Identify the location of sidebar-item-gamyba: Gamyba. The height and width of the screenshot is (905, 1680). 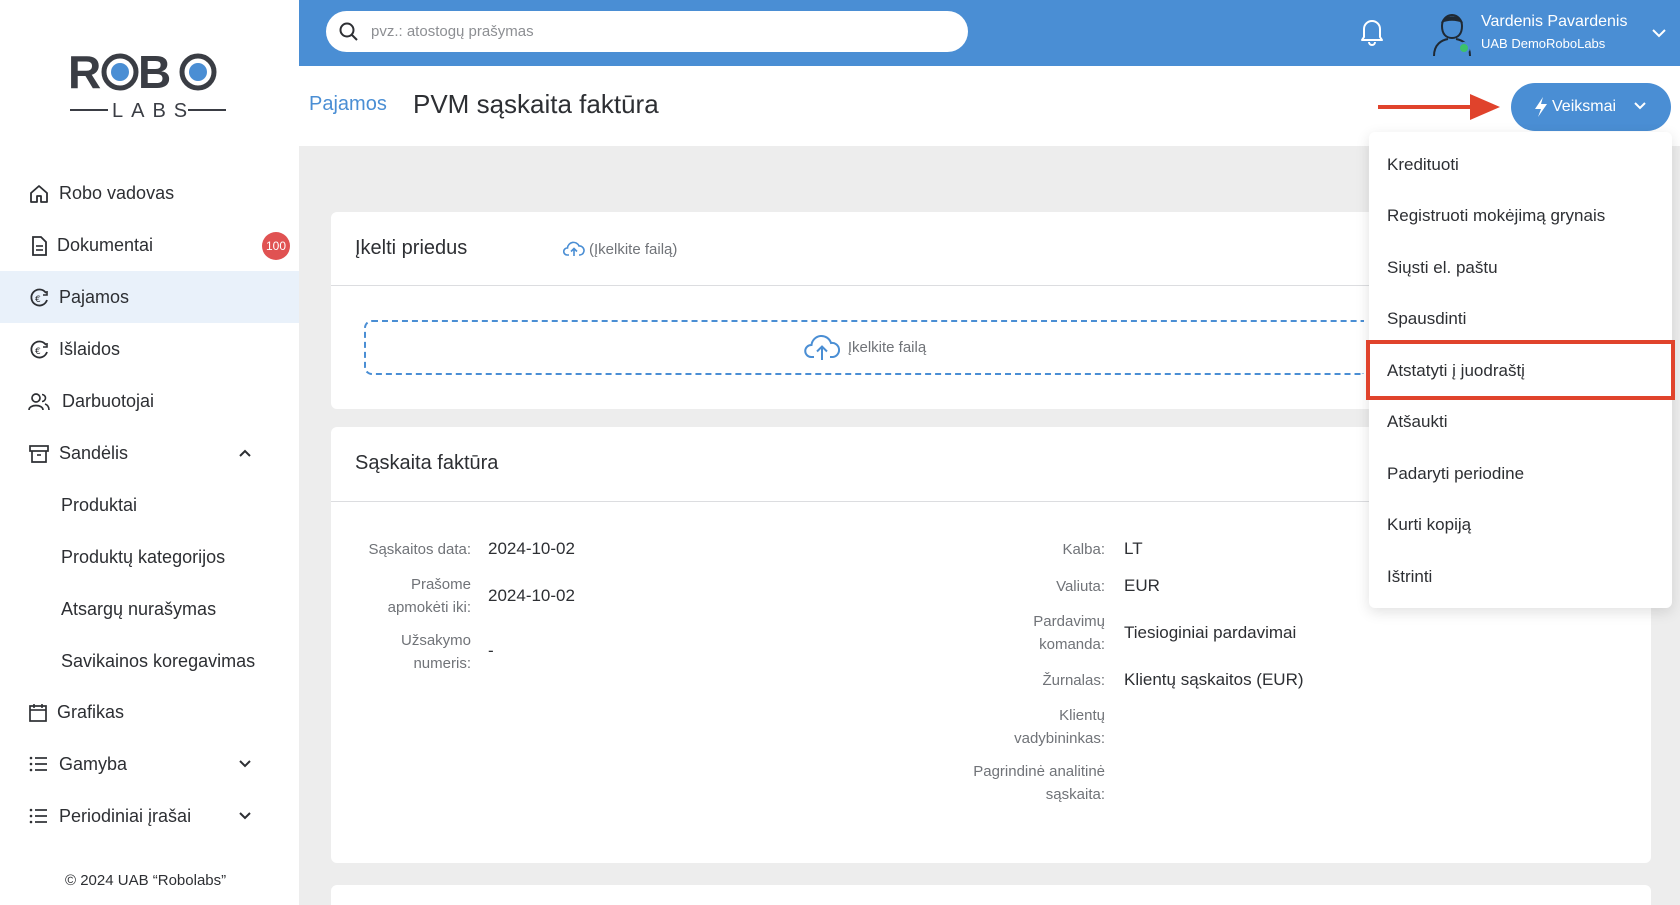
(149, 764).